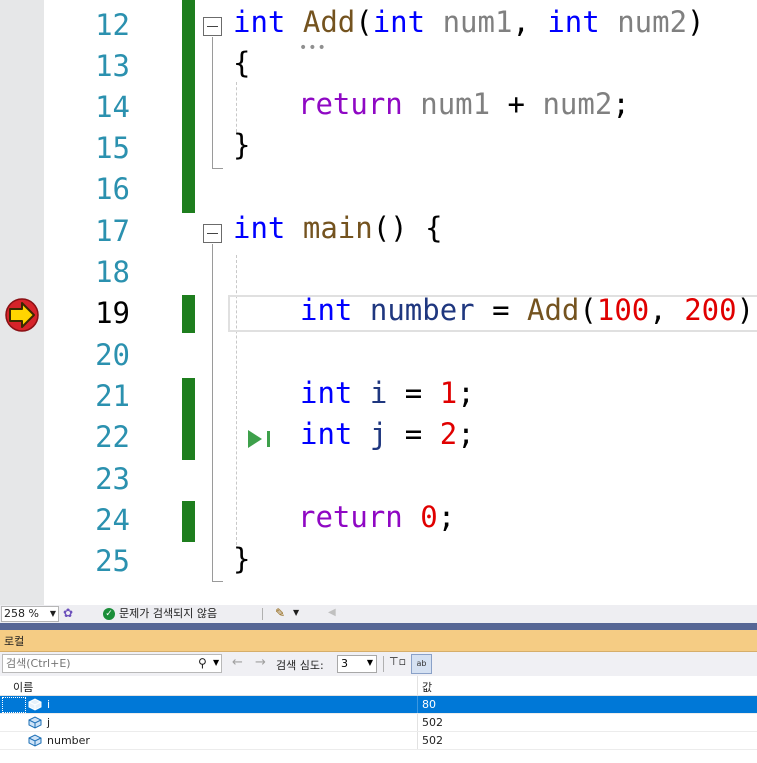  I want to click on forward-arrow-icon: →, so click(260, 663).